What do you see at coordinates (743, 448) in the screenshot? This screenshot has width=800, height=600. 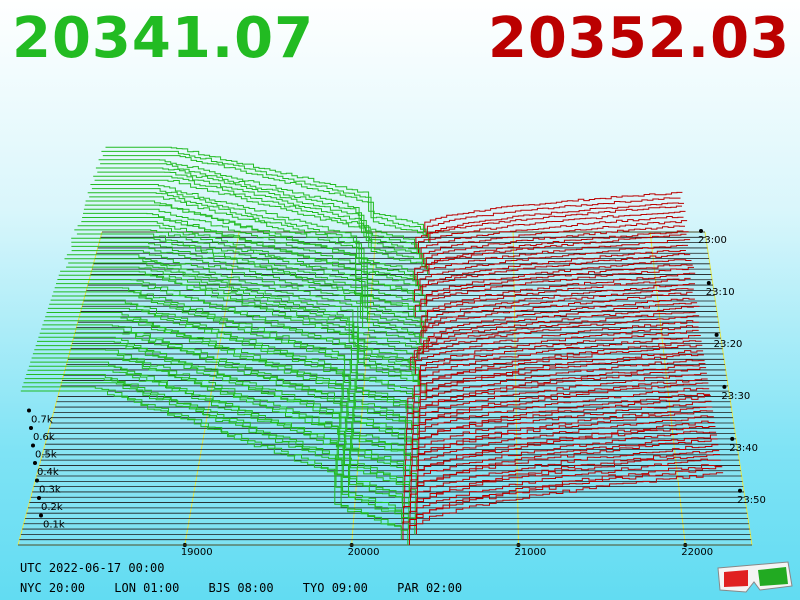 I see `time-tick-label: 23:40` at bounding box center [743, 448].